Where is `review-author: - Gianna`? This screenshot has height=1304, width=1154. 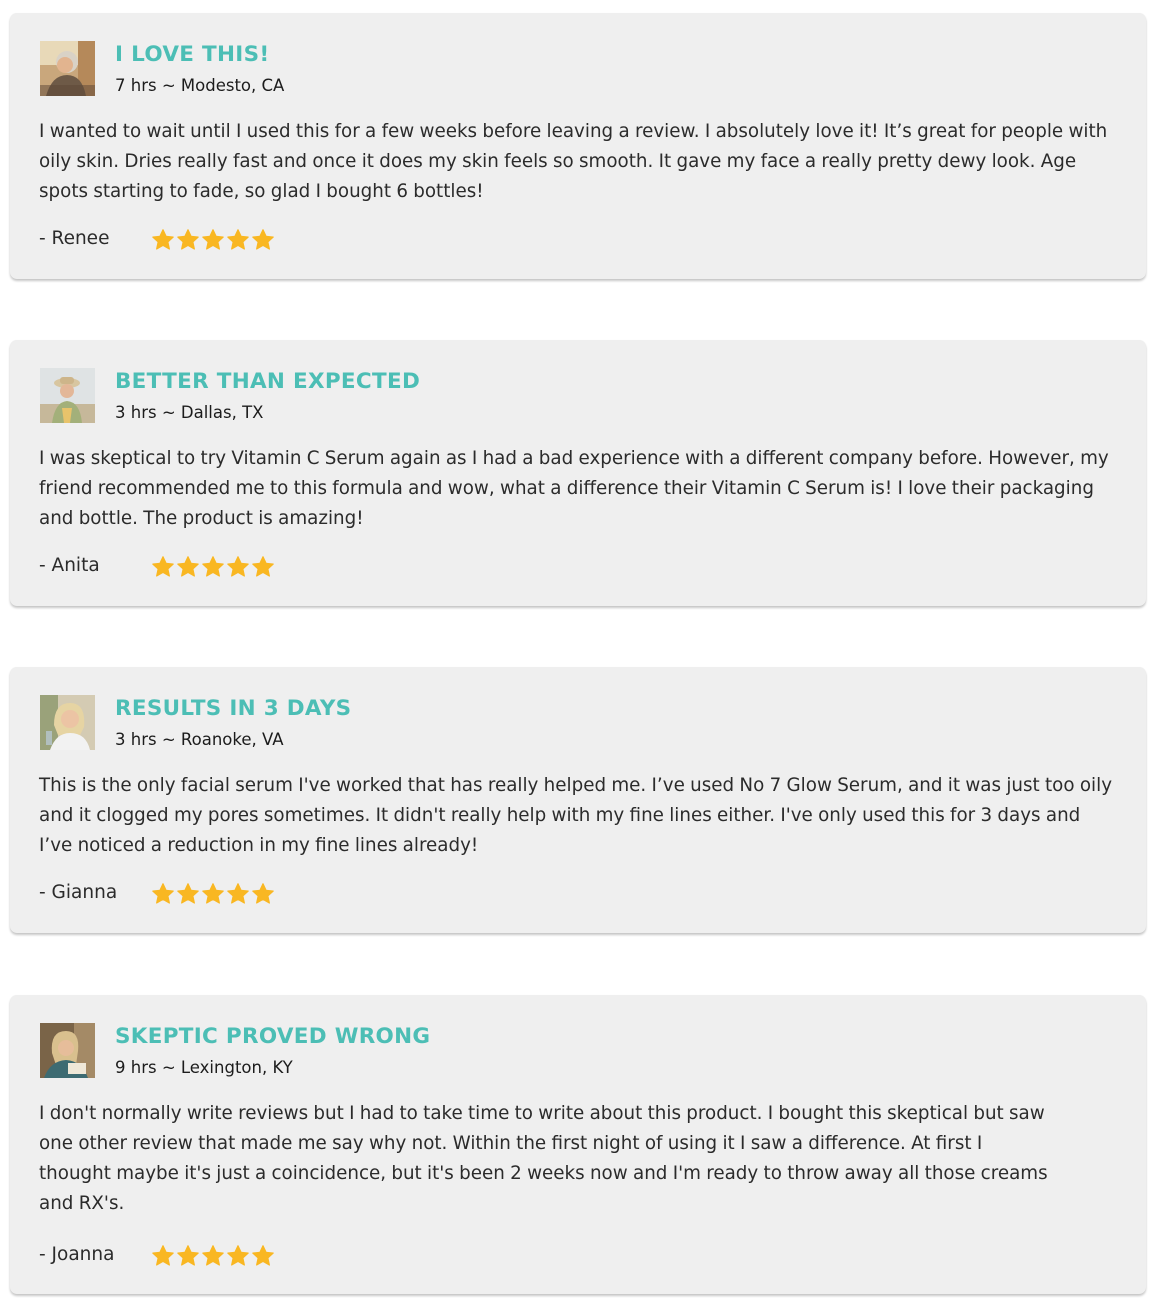
review-author: - Gianna is located at coordinates (78, 892).